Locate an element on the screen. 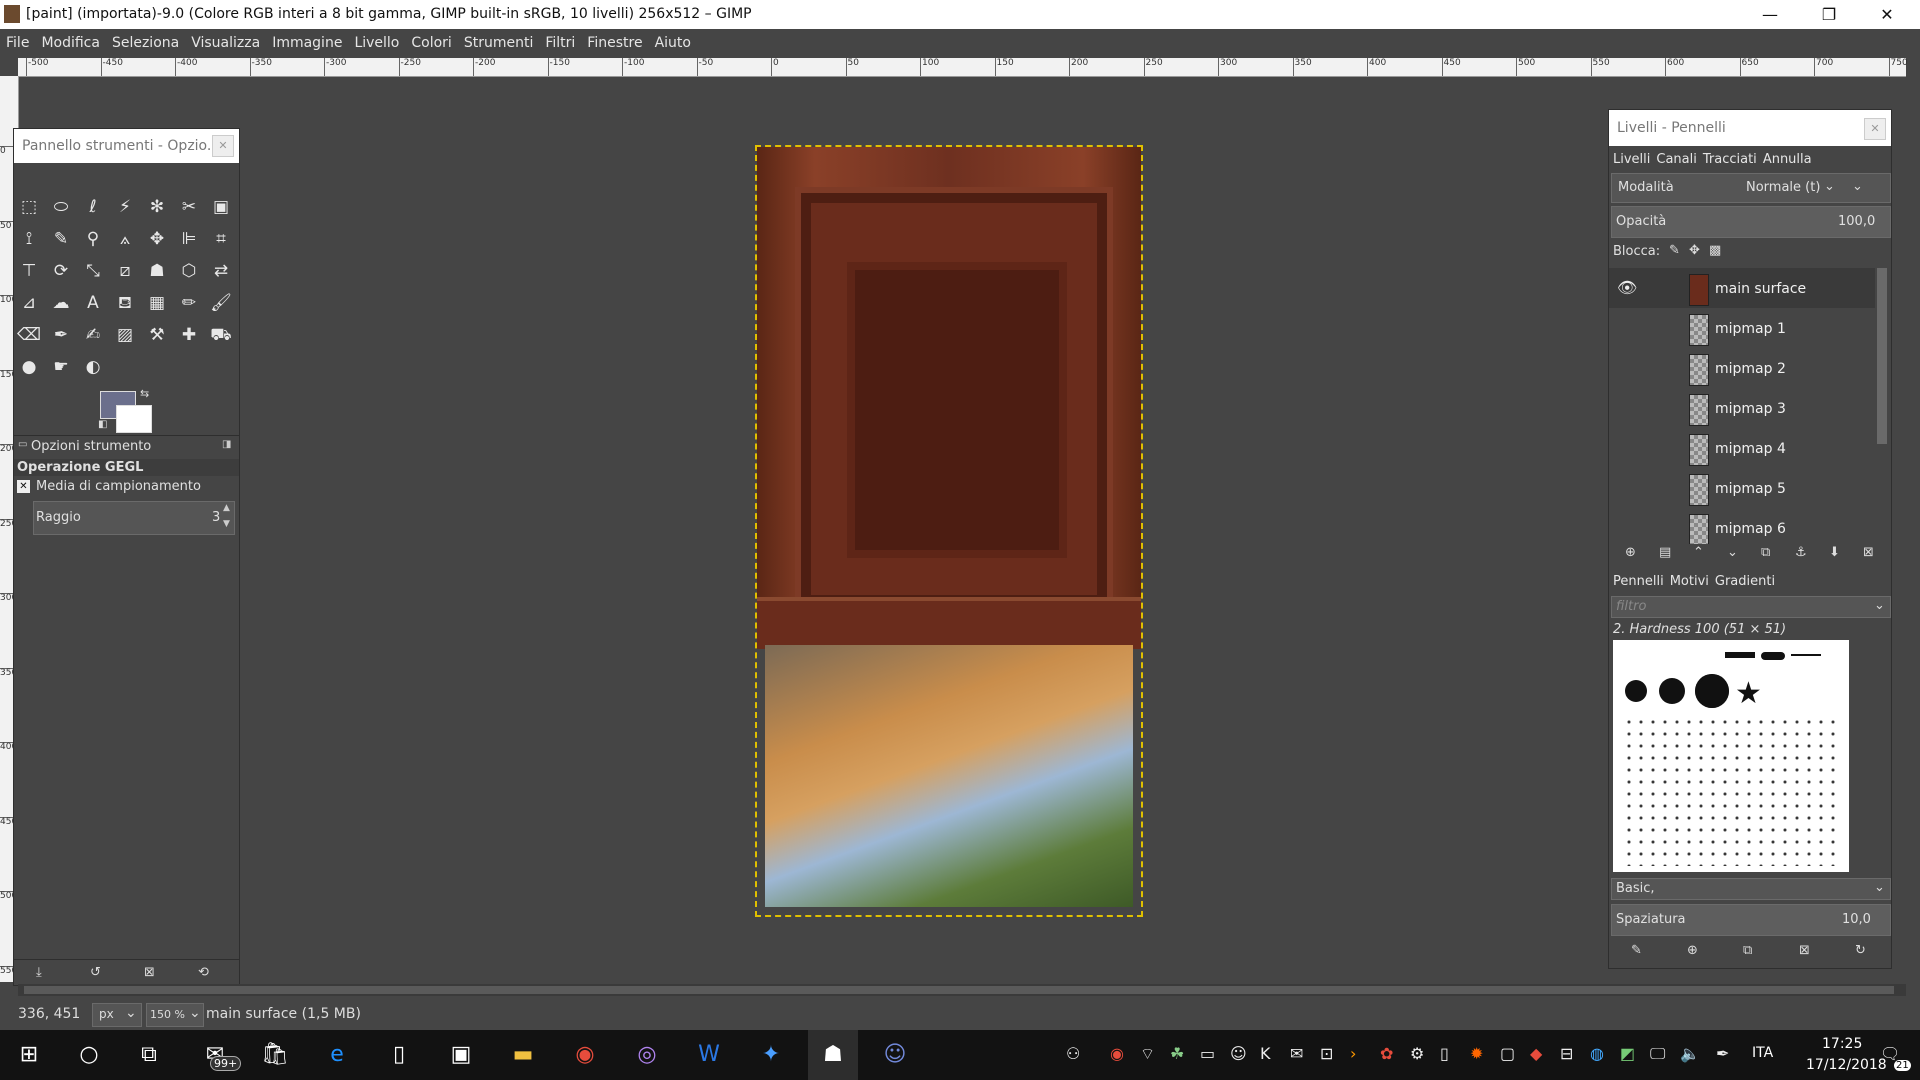 The image size is (1920, 1080). eye-icon: 👁 is located at coordinates (1627, 287).